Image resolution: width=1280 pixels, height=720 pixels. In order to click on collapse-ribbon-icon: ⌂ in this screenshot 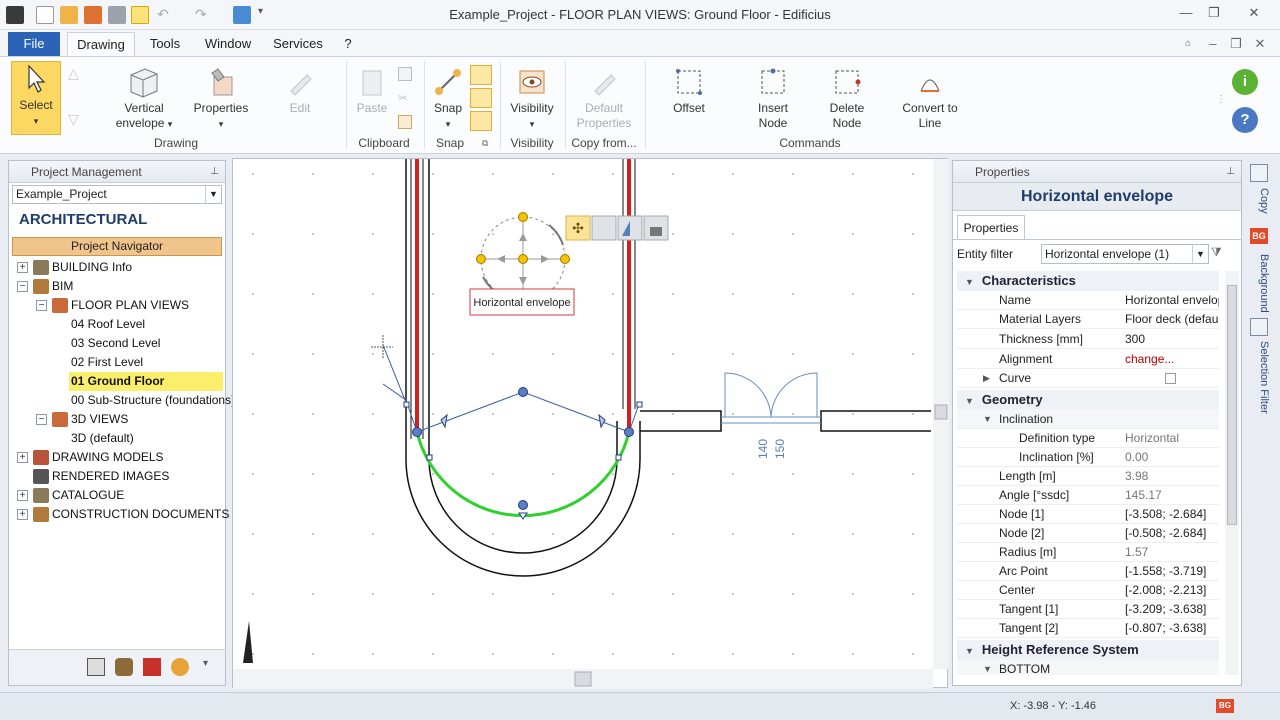, I will do `click(1188, 44)`.